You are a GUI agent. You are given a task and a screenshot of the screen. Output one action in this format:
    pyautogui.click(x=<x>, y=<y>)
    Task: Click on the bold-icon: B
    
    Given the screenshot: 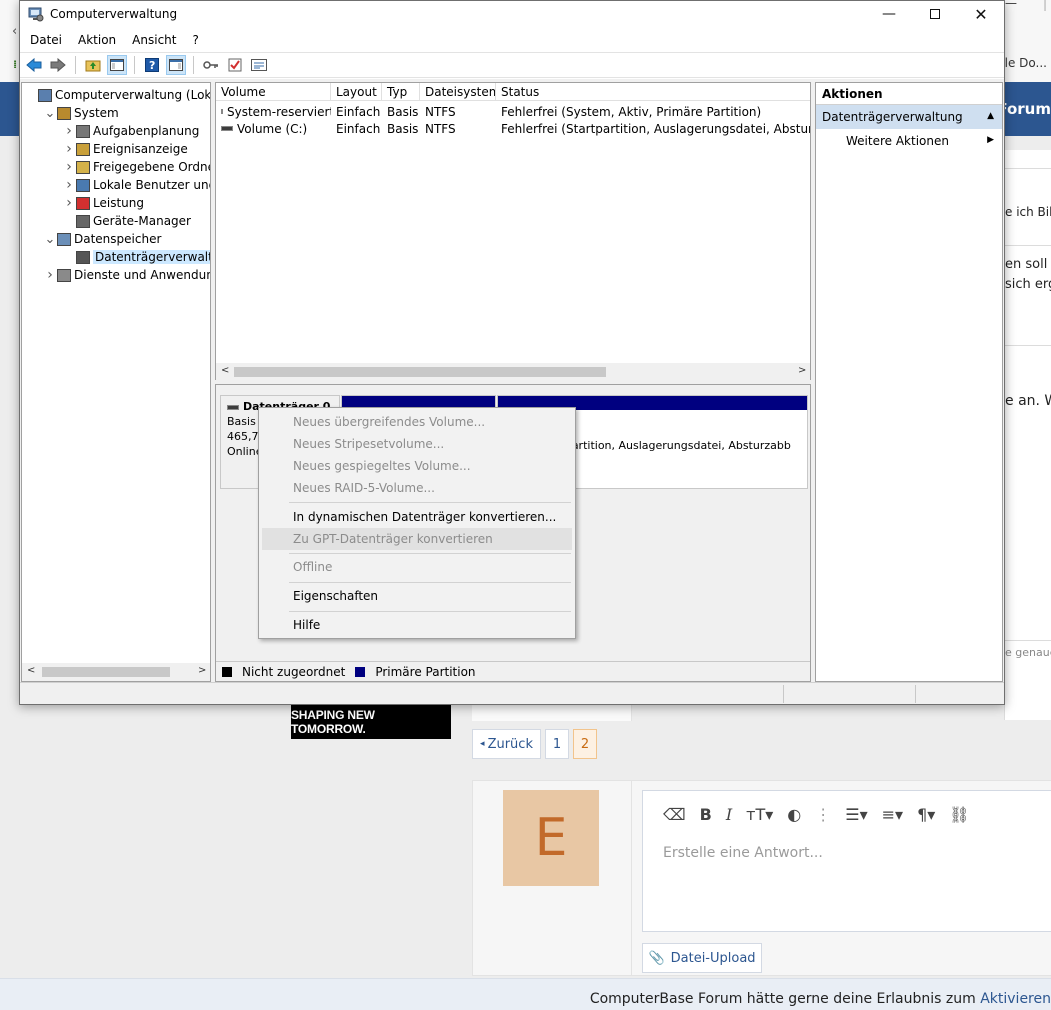 What is the action you would take?
    pyautogui.click(x=706, y=814)
    